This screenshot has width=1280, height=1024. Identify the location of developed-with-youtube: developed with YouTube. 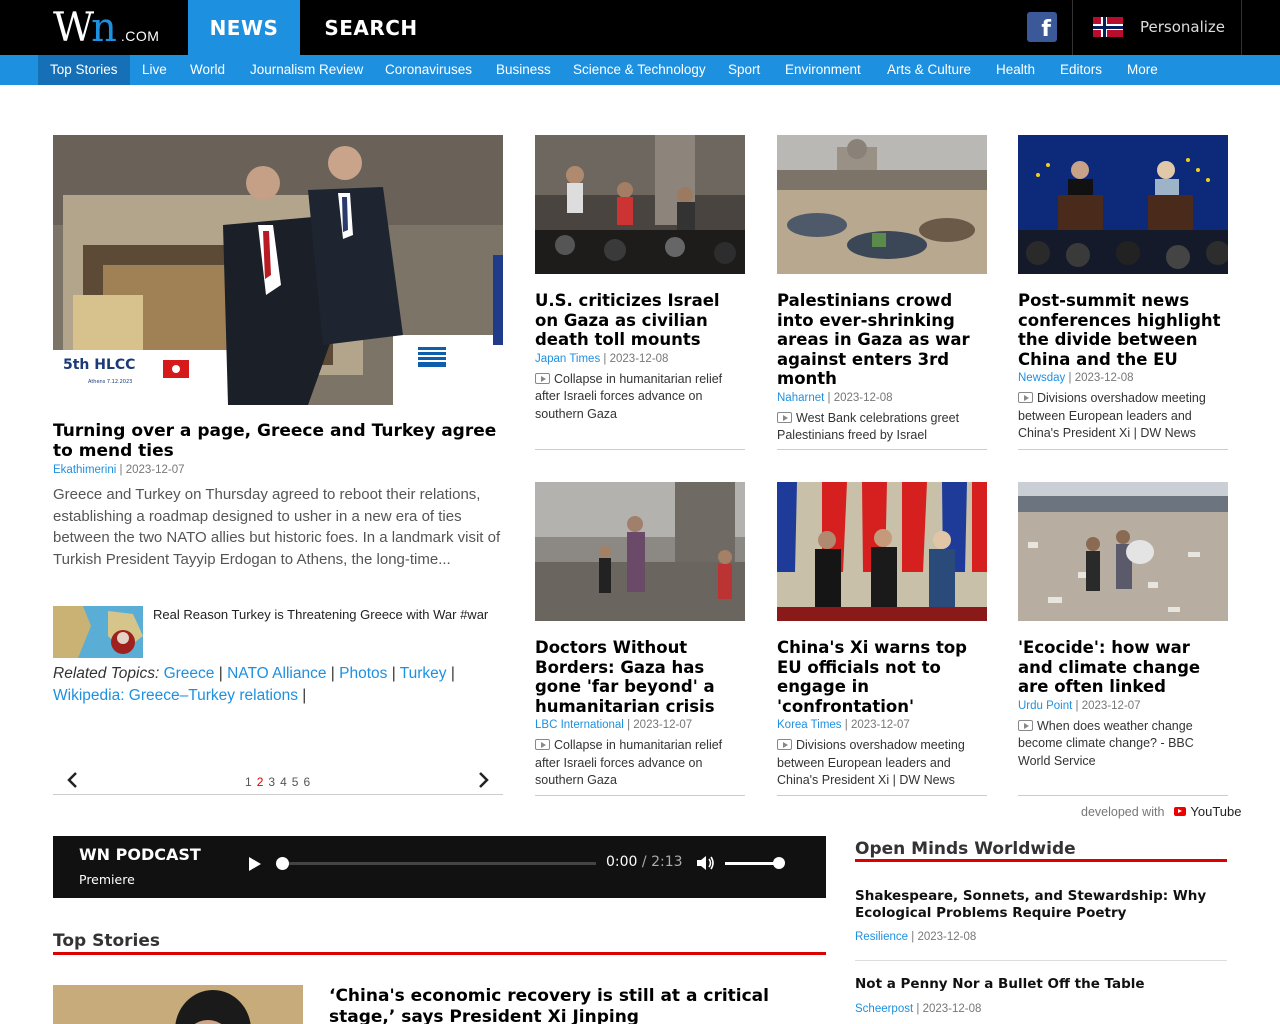
(1161, 811).